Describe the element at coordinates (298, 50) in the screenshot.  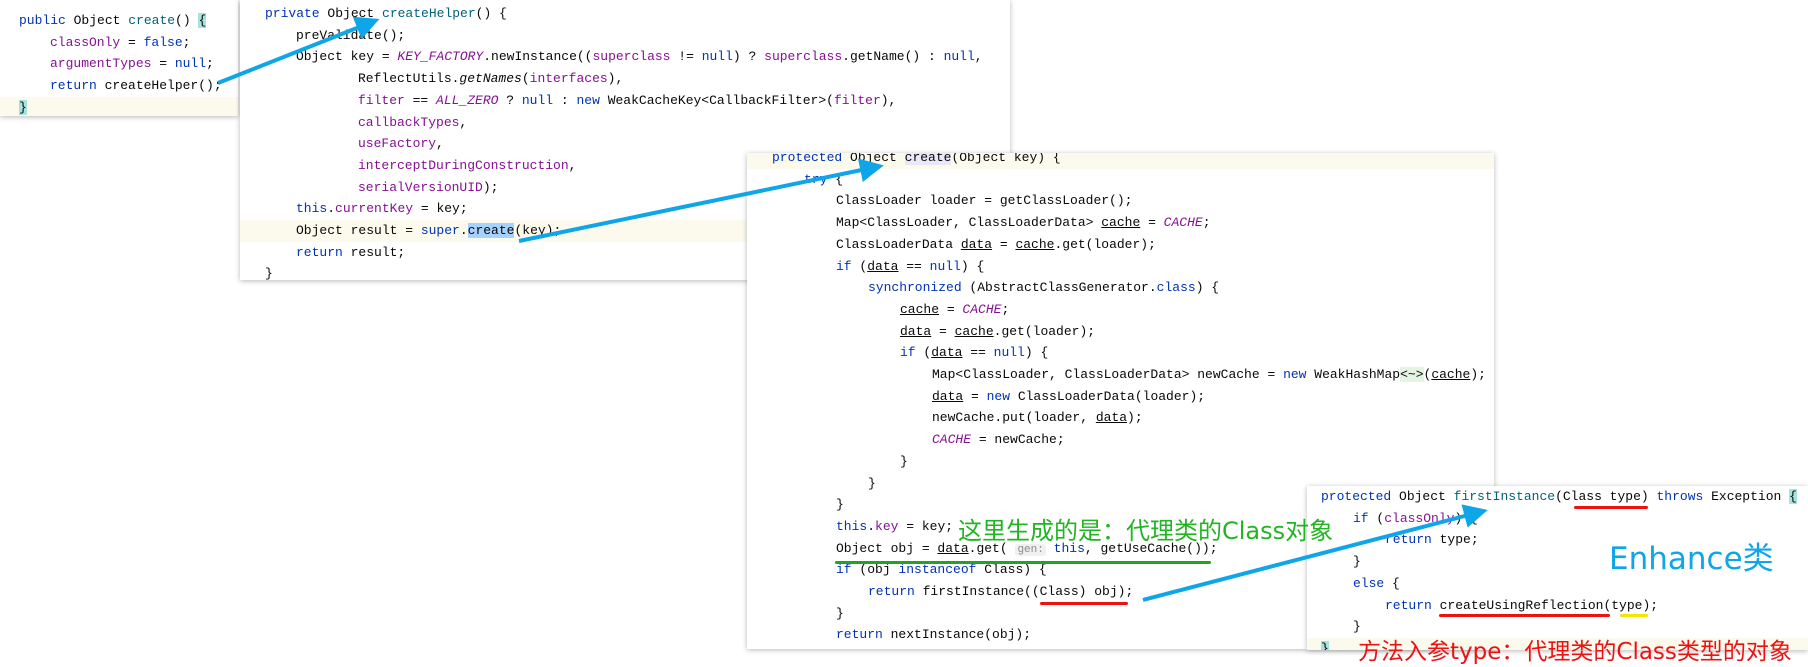
I see `arrow-create-to-createHelper` at that location.